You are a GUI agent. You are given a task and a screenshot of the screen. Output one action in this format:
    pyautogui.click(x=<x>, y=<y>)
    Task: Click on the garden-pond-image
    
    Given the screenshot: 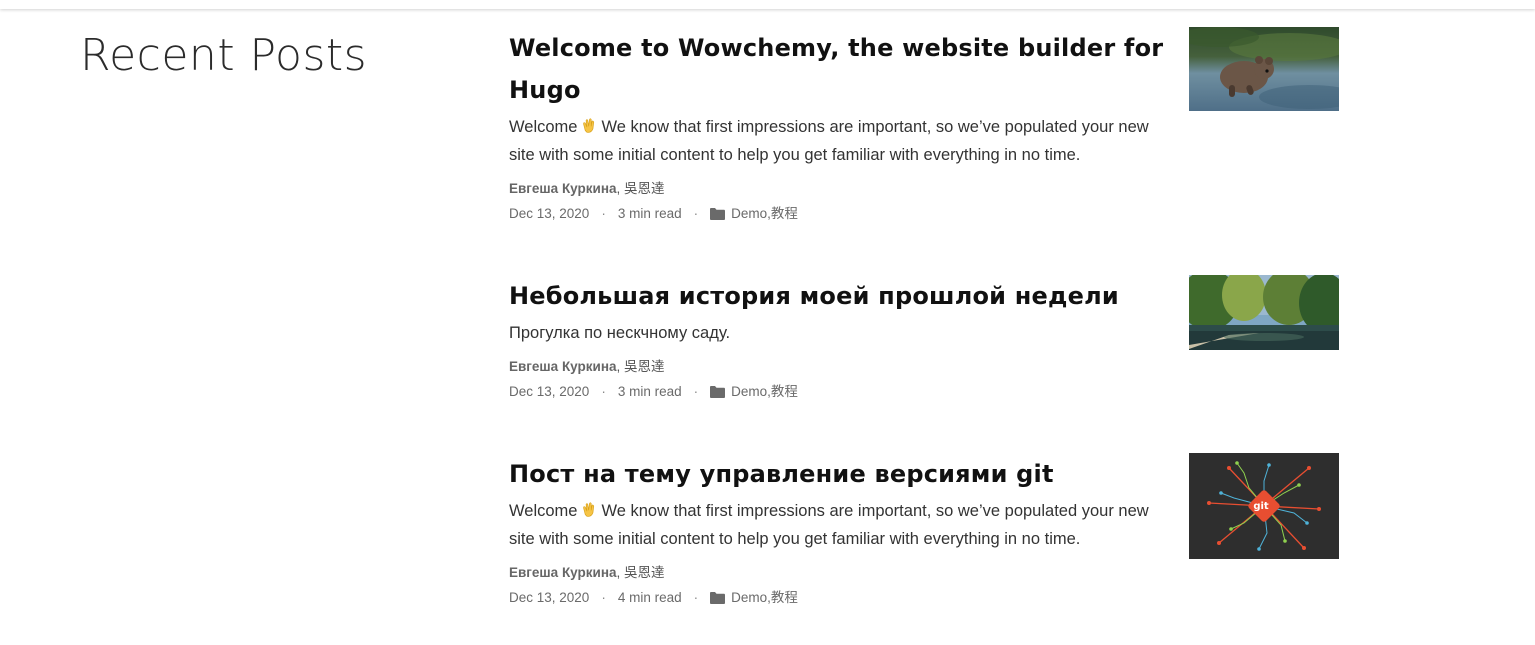 What is the action you would take?
    pyautogui.click(x=1264, y=312)
    